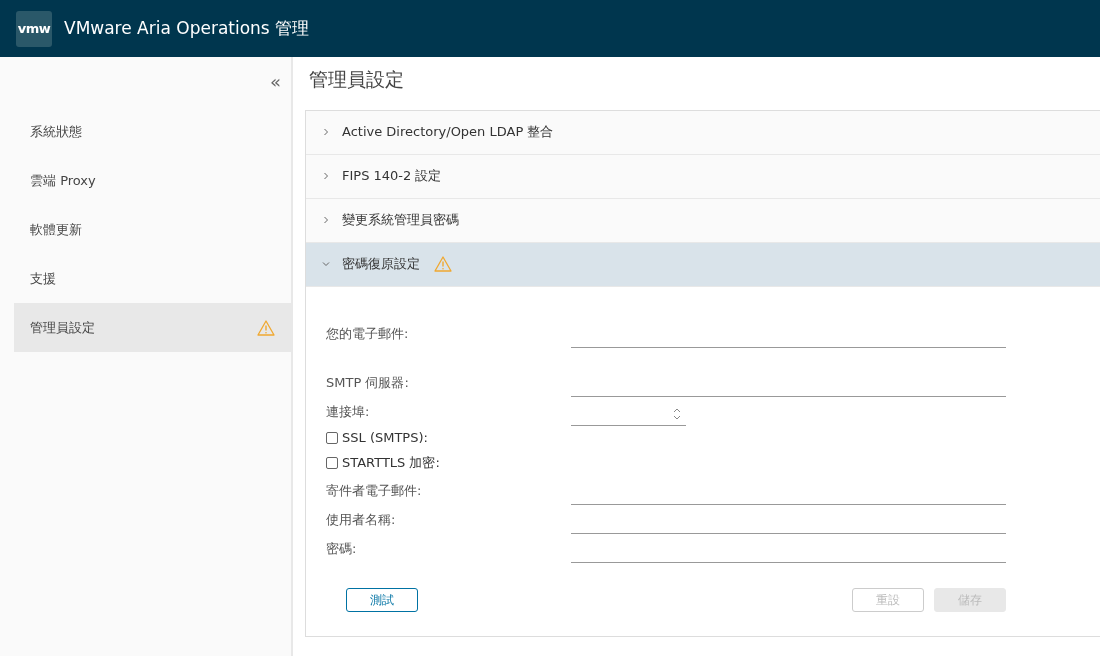 This screenshot has height=656, width=1100. Describe the element at coordinates (56, 131) in the screenshot. I see `sidebar-item-label: 系統狀態` at that location.